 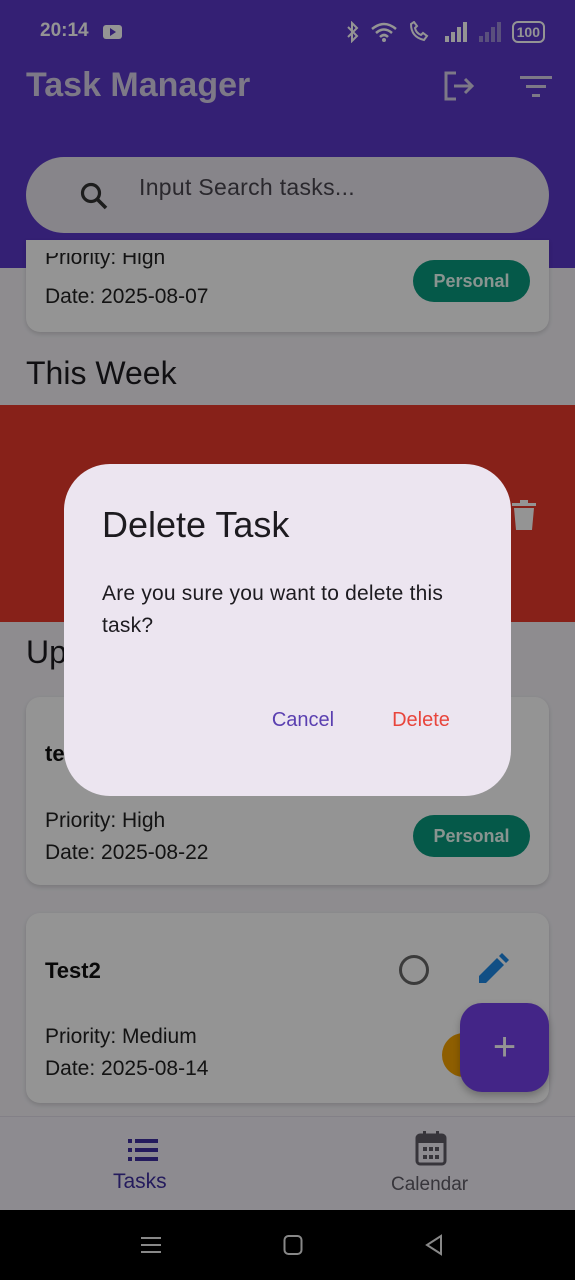 What do you see at coordinates (293, 1245) in the screenshot?
I see `home-icon` at bounding box center [293, 1245].